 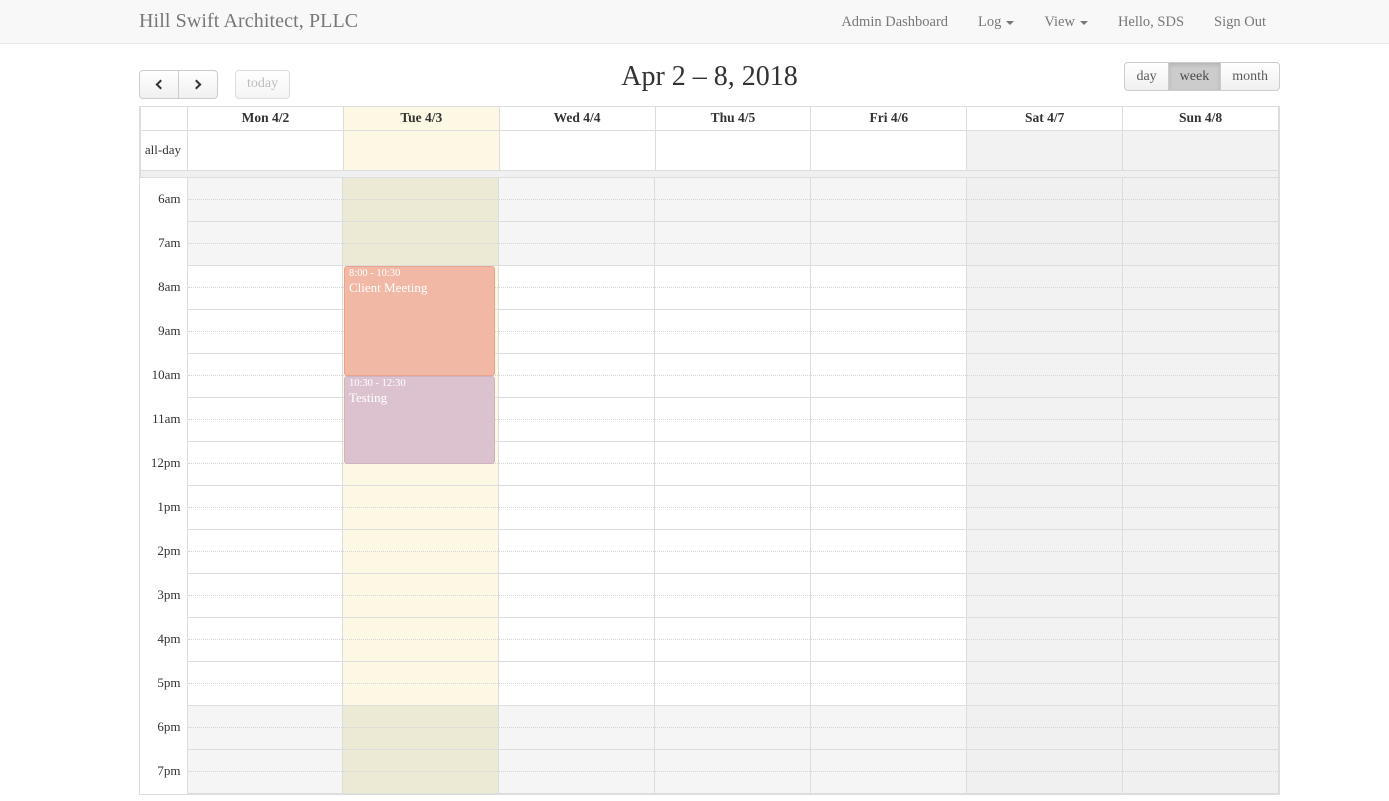 I want to click on nav-link-view: View, so click(x=1066, y=22).